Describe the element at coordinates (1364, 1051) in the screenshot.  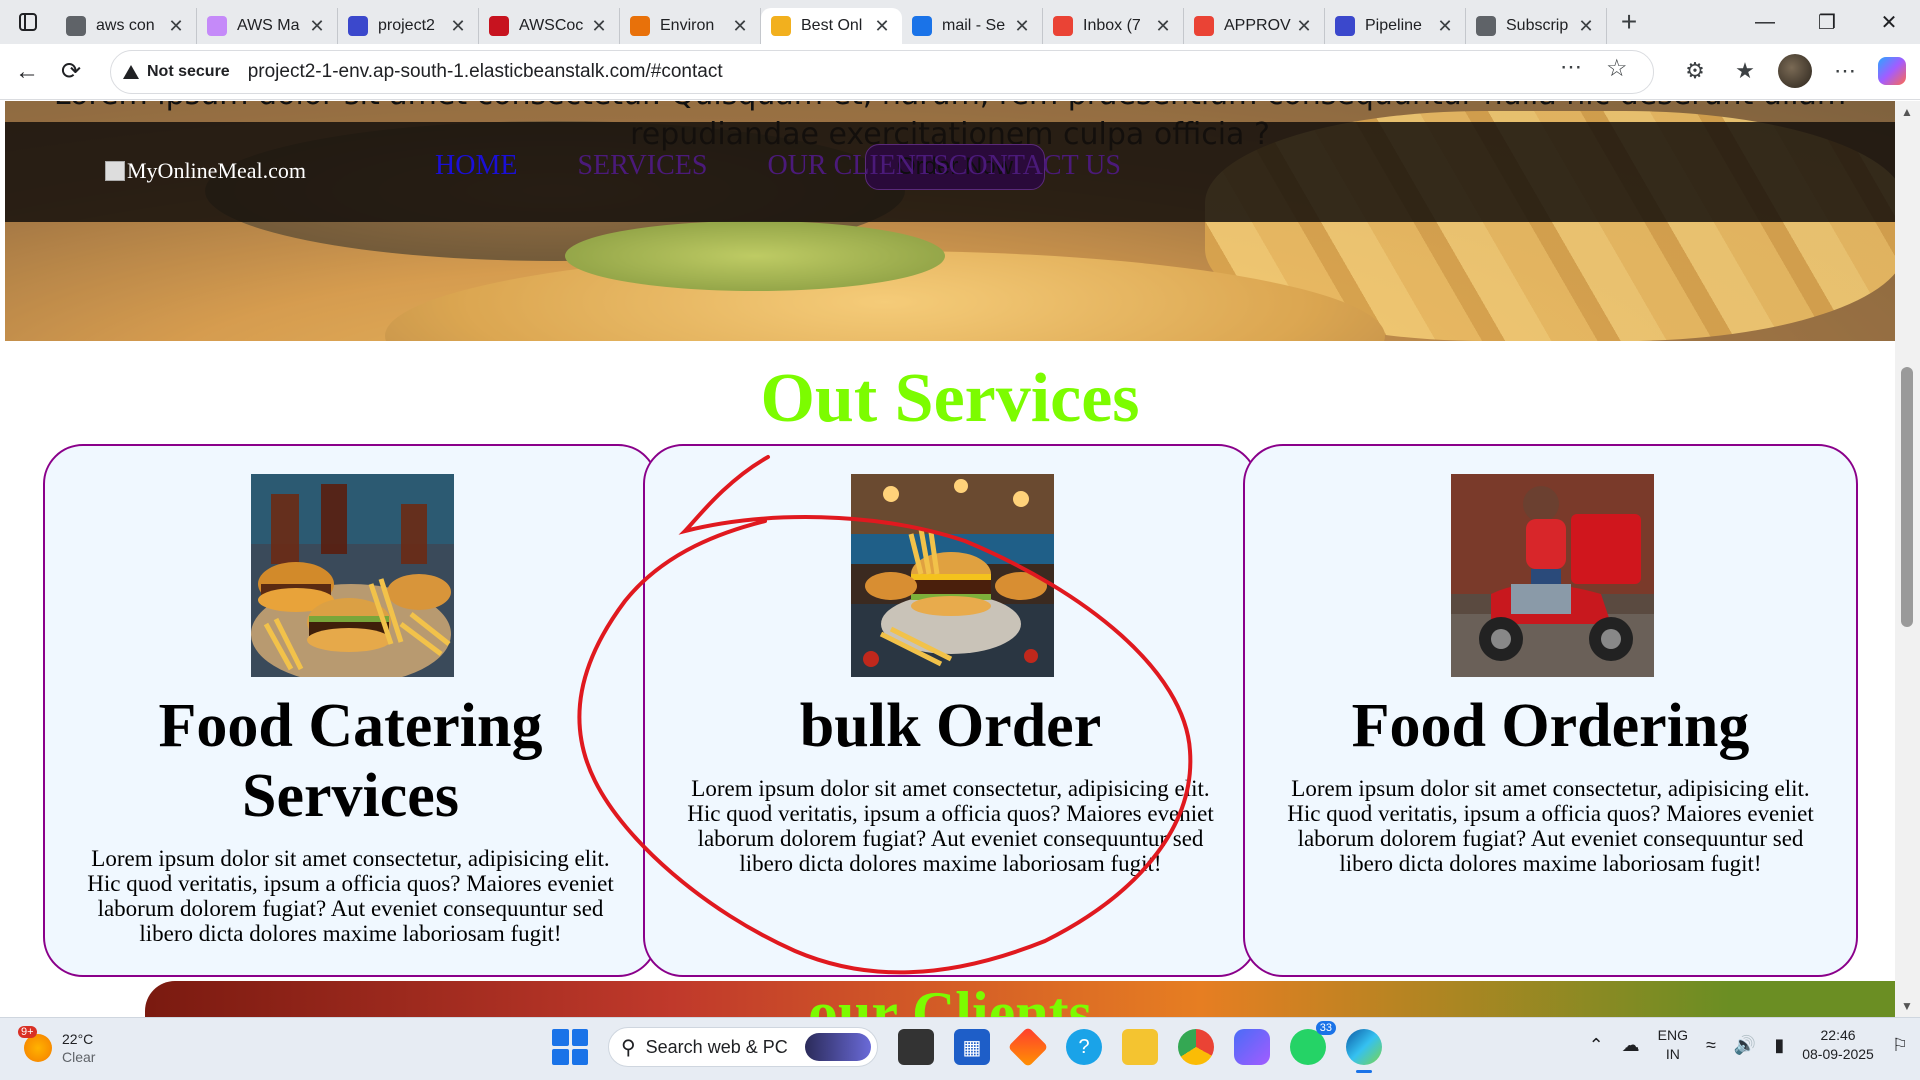
I see `edge-icon` at that location.